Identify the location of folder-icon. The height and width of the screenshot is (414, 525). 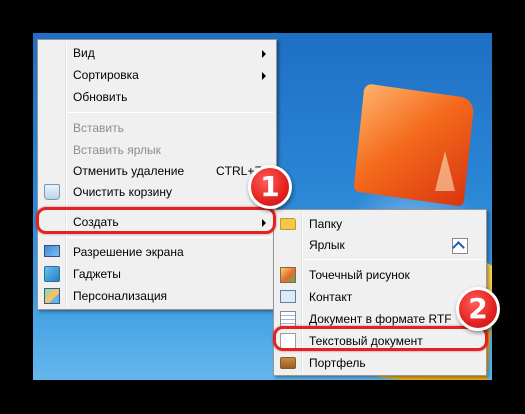
(288, 224).